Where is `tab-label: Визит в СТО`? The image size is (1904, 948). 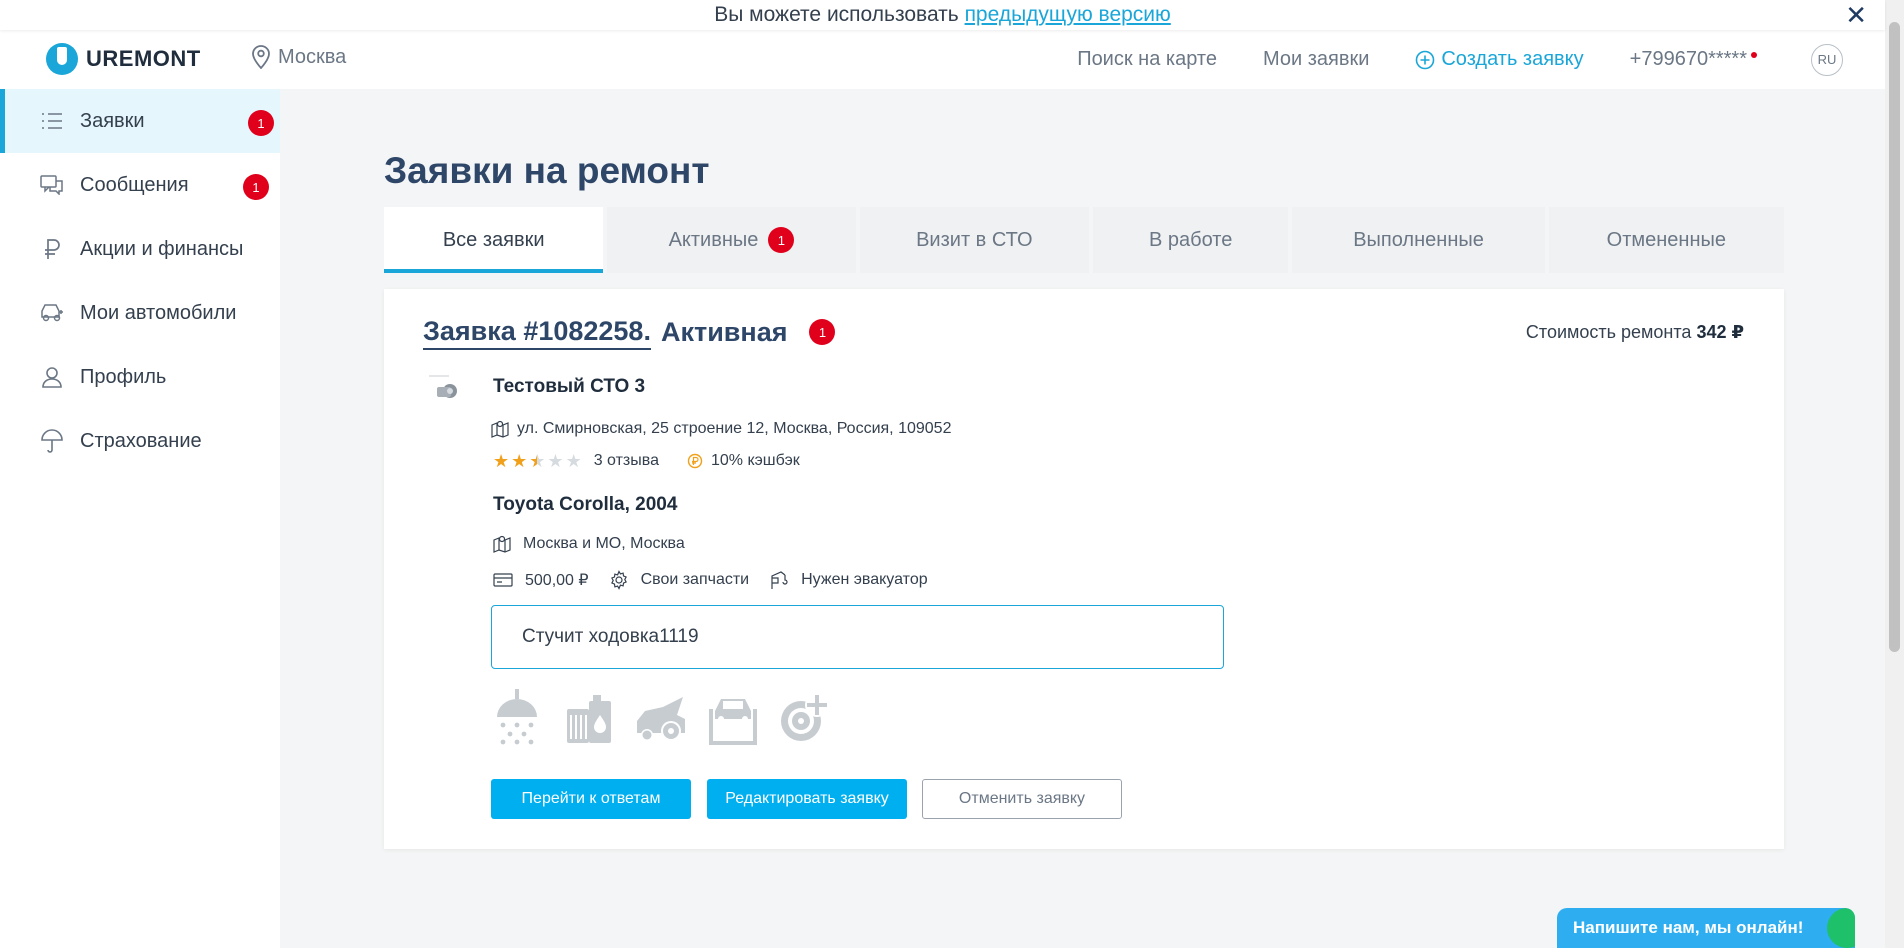
tab-label: Визит в СТО is located at coordinates (974, 239).